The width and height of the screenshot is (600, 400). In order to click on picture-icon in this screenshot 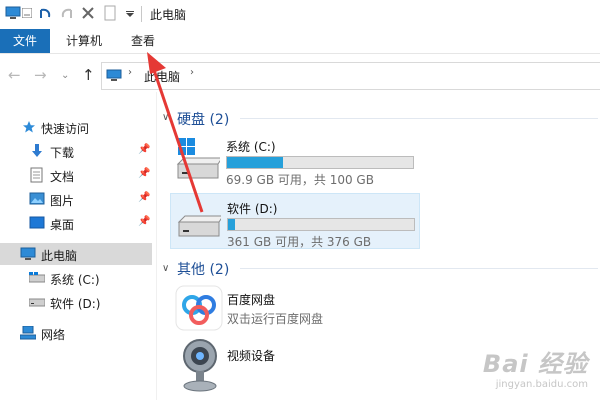, I will do `click(37, 198)`.